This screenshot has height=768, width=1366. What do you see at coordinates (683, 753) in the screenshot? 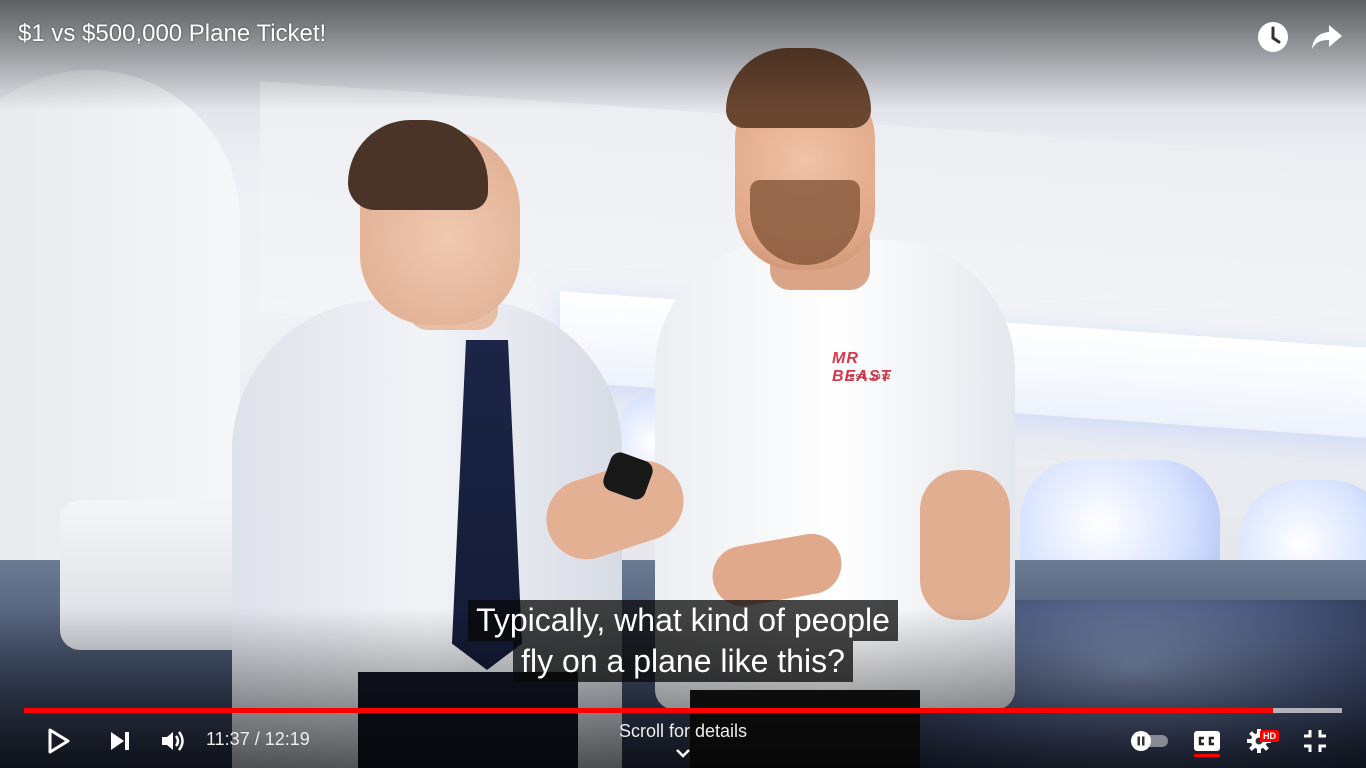
I see `chevron-down-icon` at bounding box center [683, 753].